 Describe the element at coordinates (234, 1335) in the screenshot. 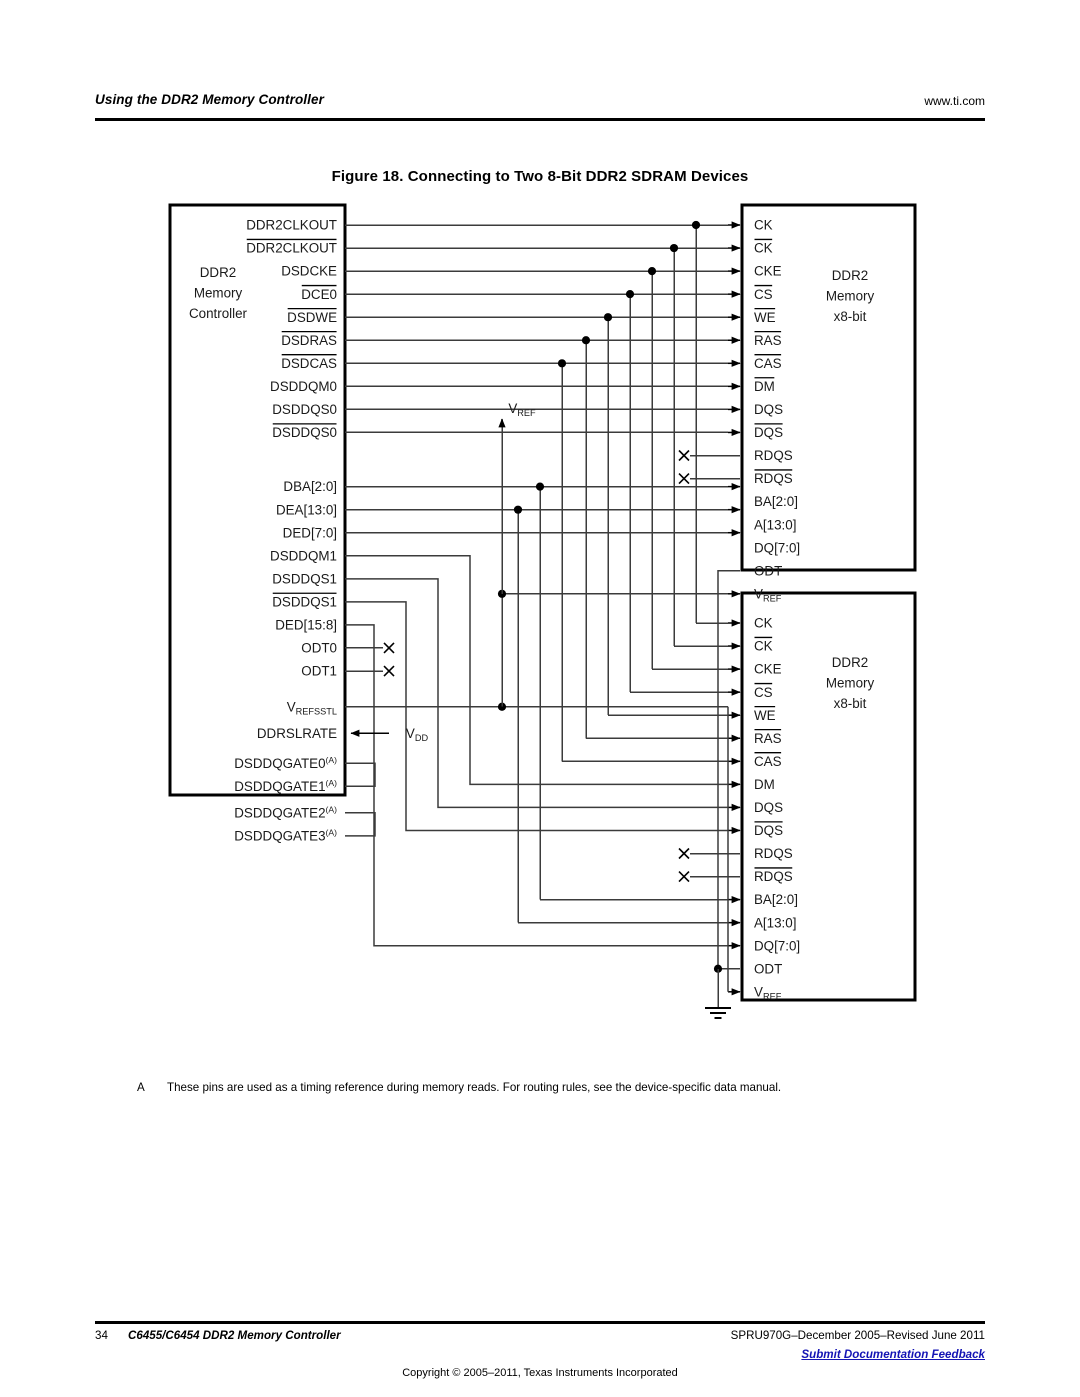

I see `footer-doc-title: C6455/C6454 DDR2 Memory Controller` at that location.